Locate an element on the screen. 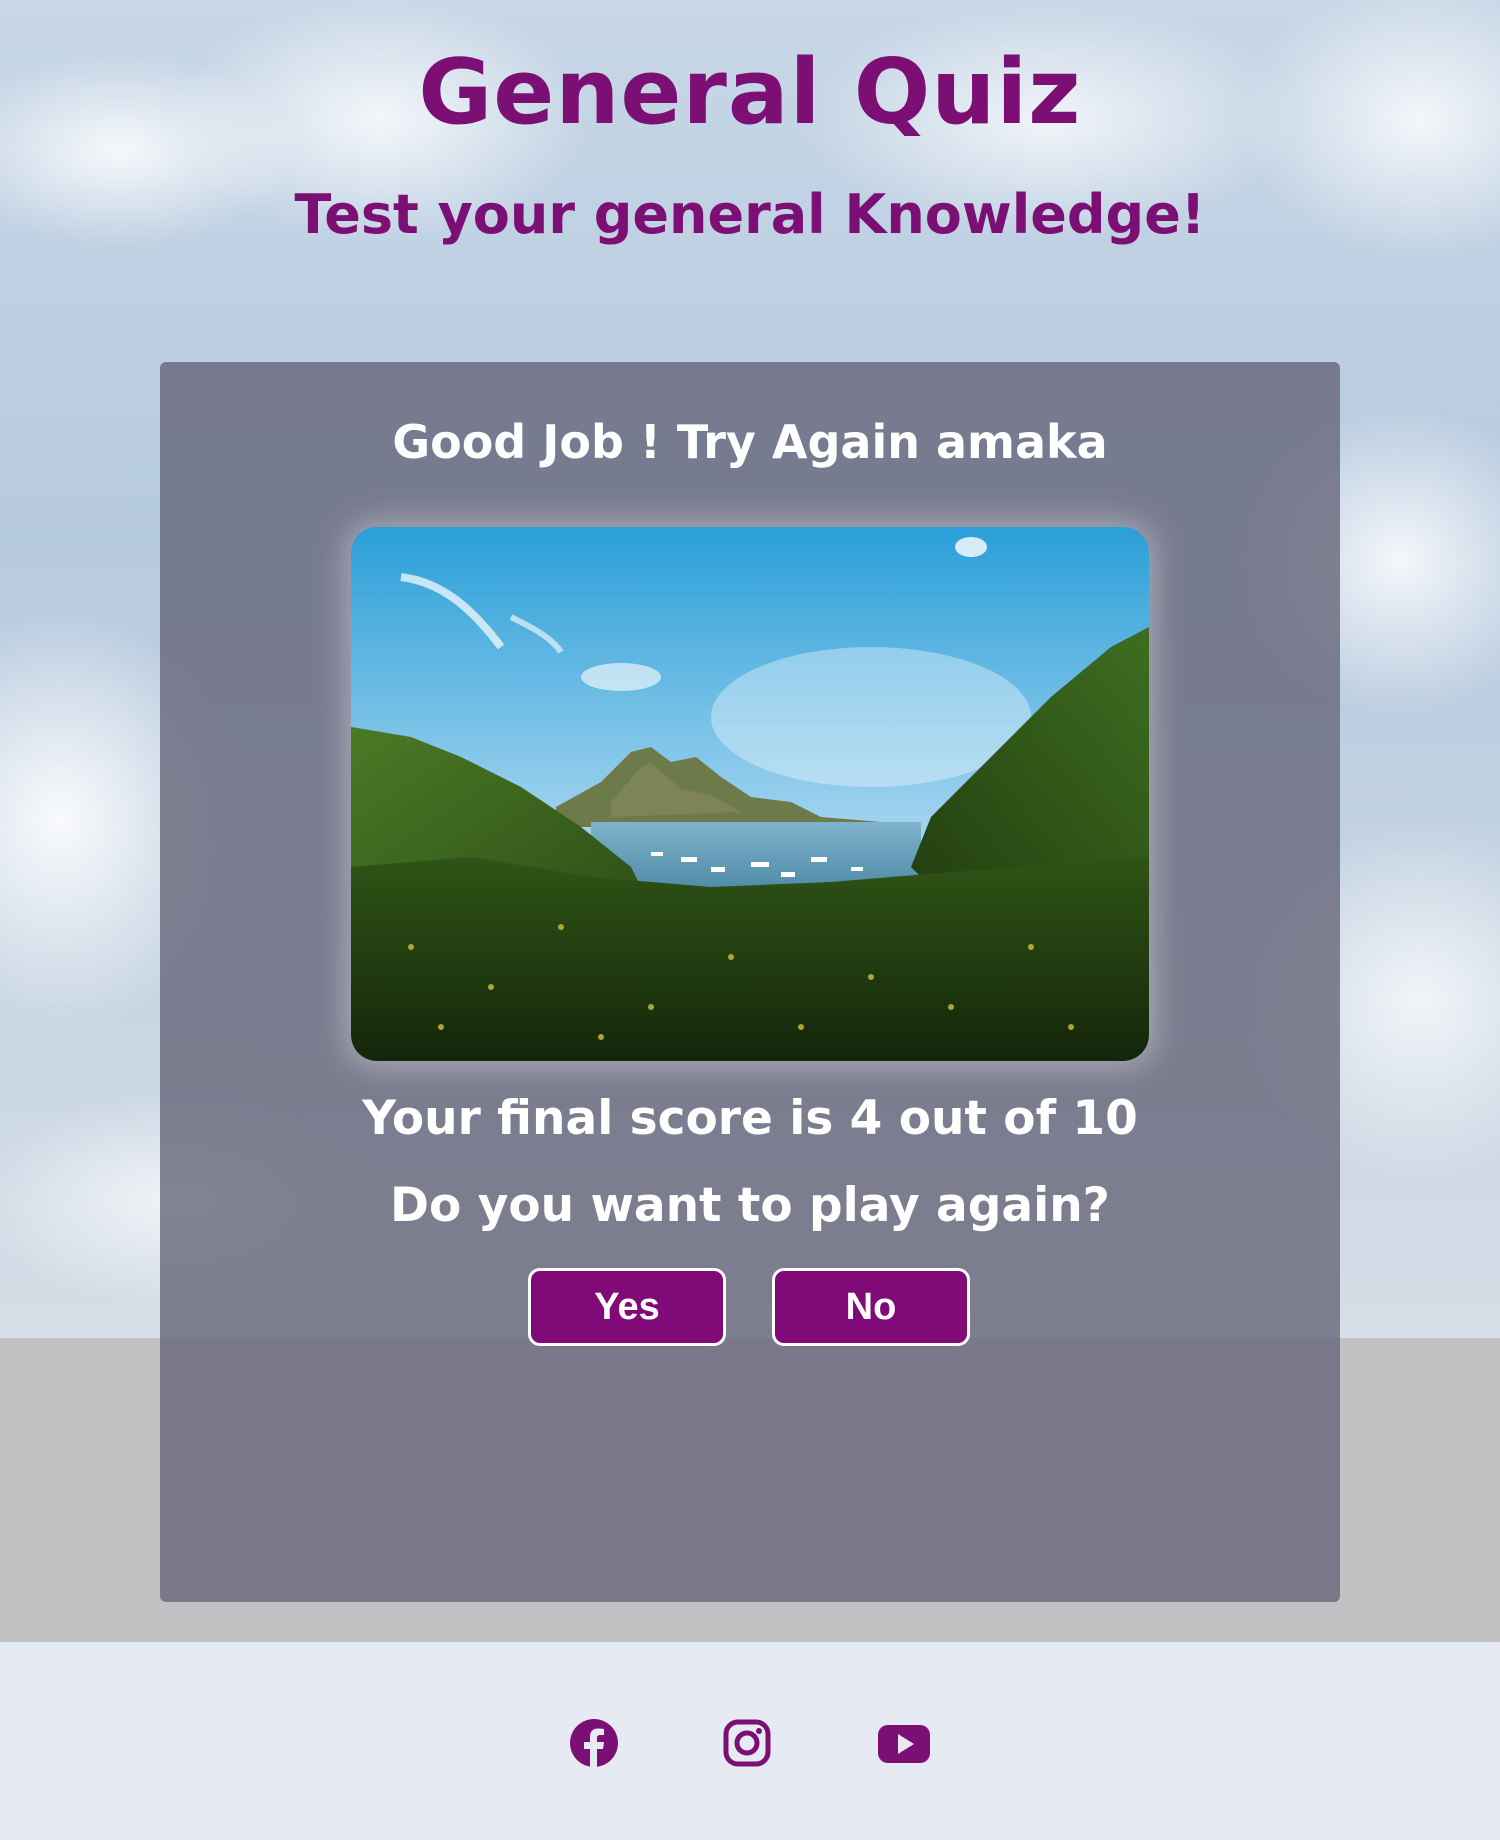  youtube-link is located at coordinates (904, 1743).